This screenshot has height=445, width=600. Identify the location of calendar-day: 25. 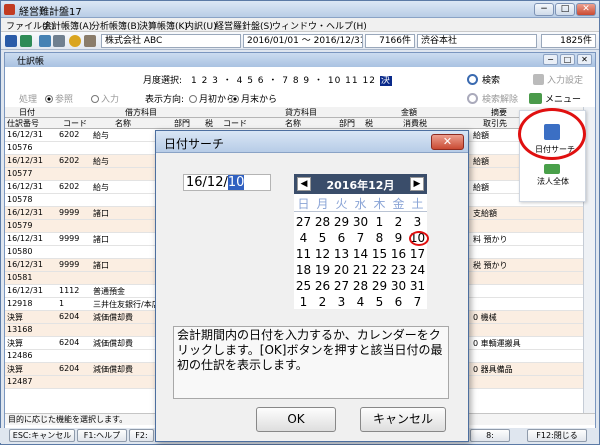
(303, 286).